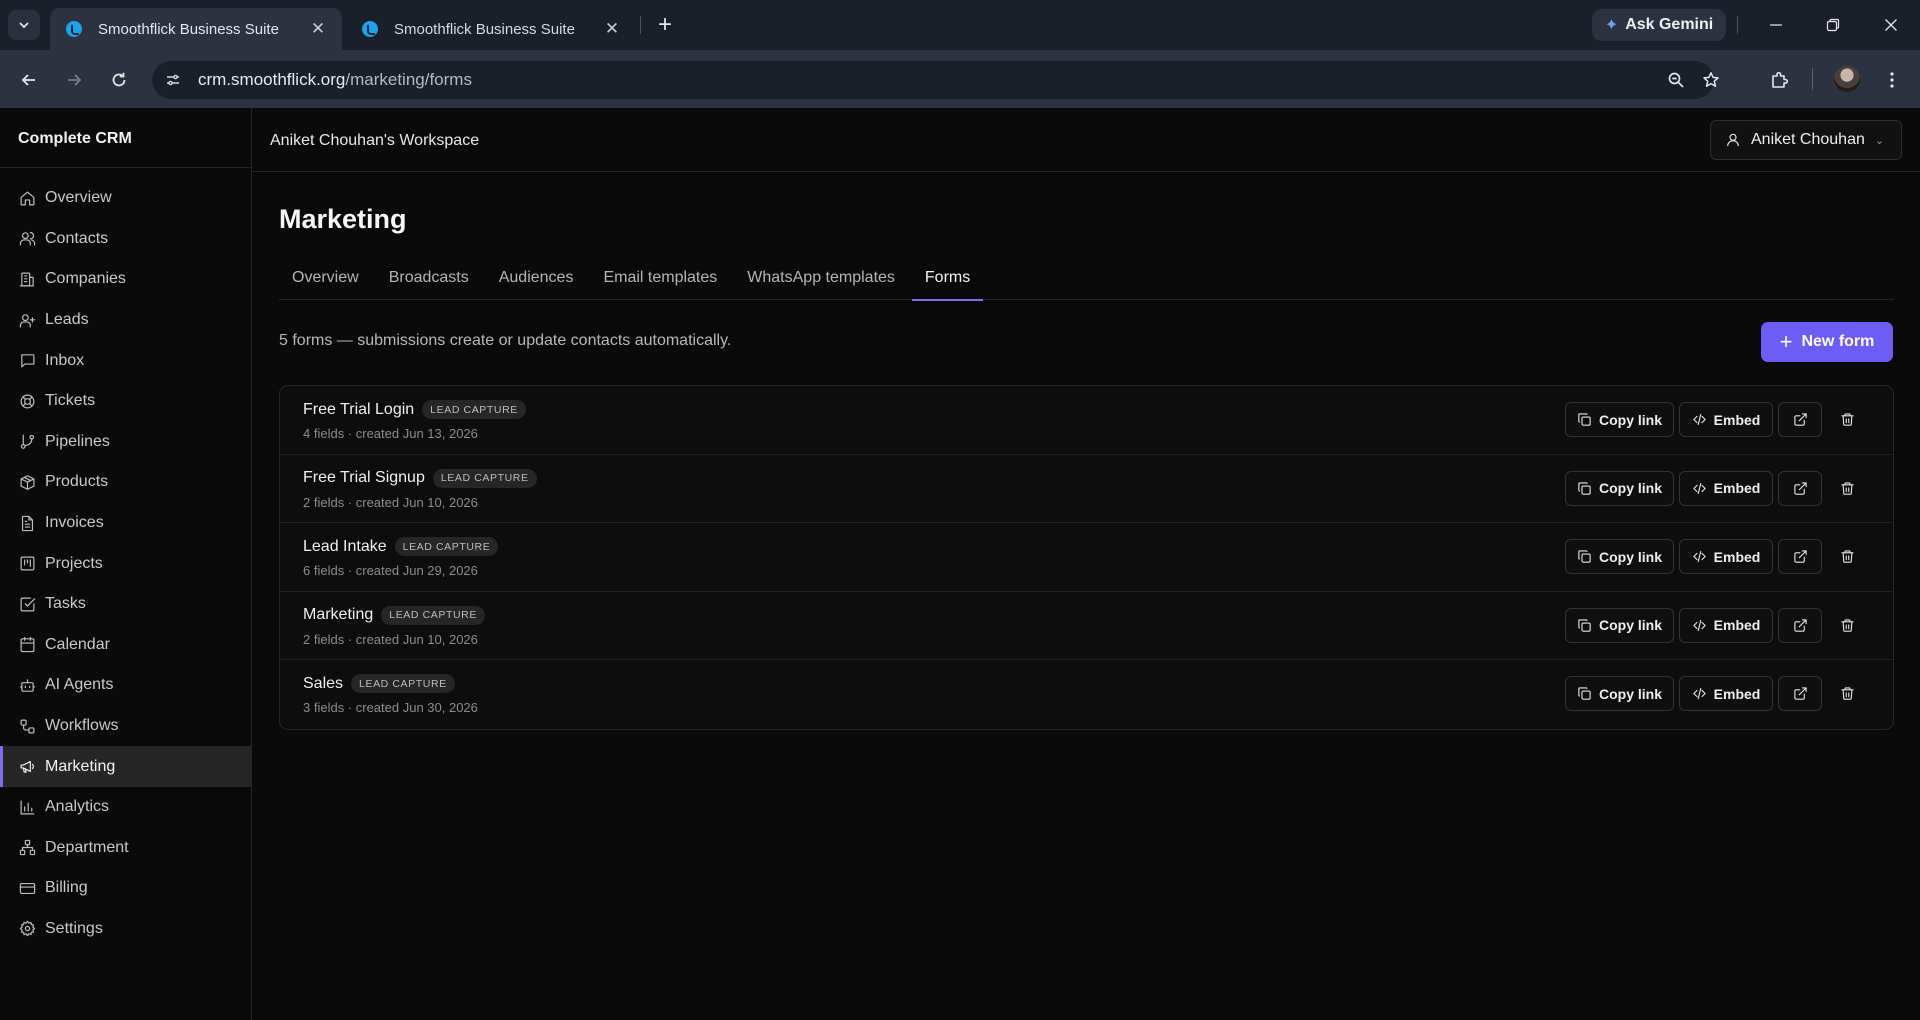  I want to click on new-form-button: + New form, so click(1827, 342).